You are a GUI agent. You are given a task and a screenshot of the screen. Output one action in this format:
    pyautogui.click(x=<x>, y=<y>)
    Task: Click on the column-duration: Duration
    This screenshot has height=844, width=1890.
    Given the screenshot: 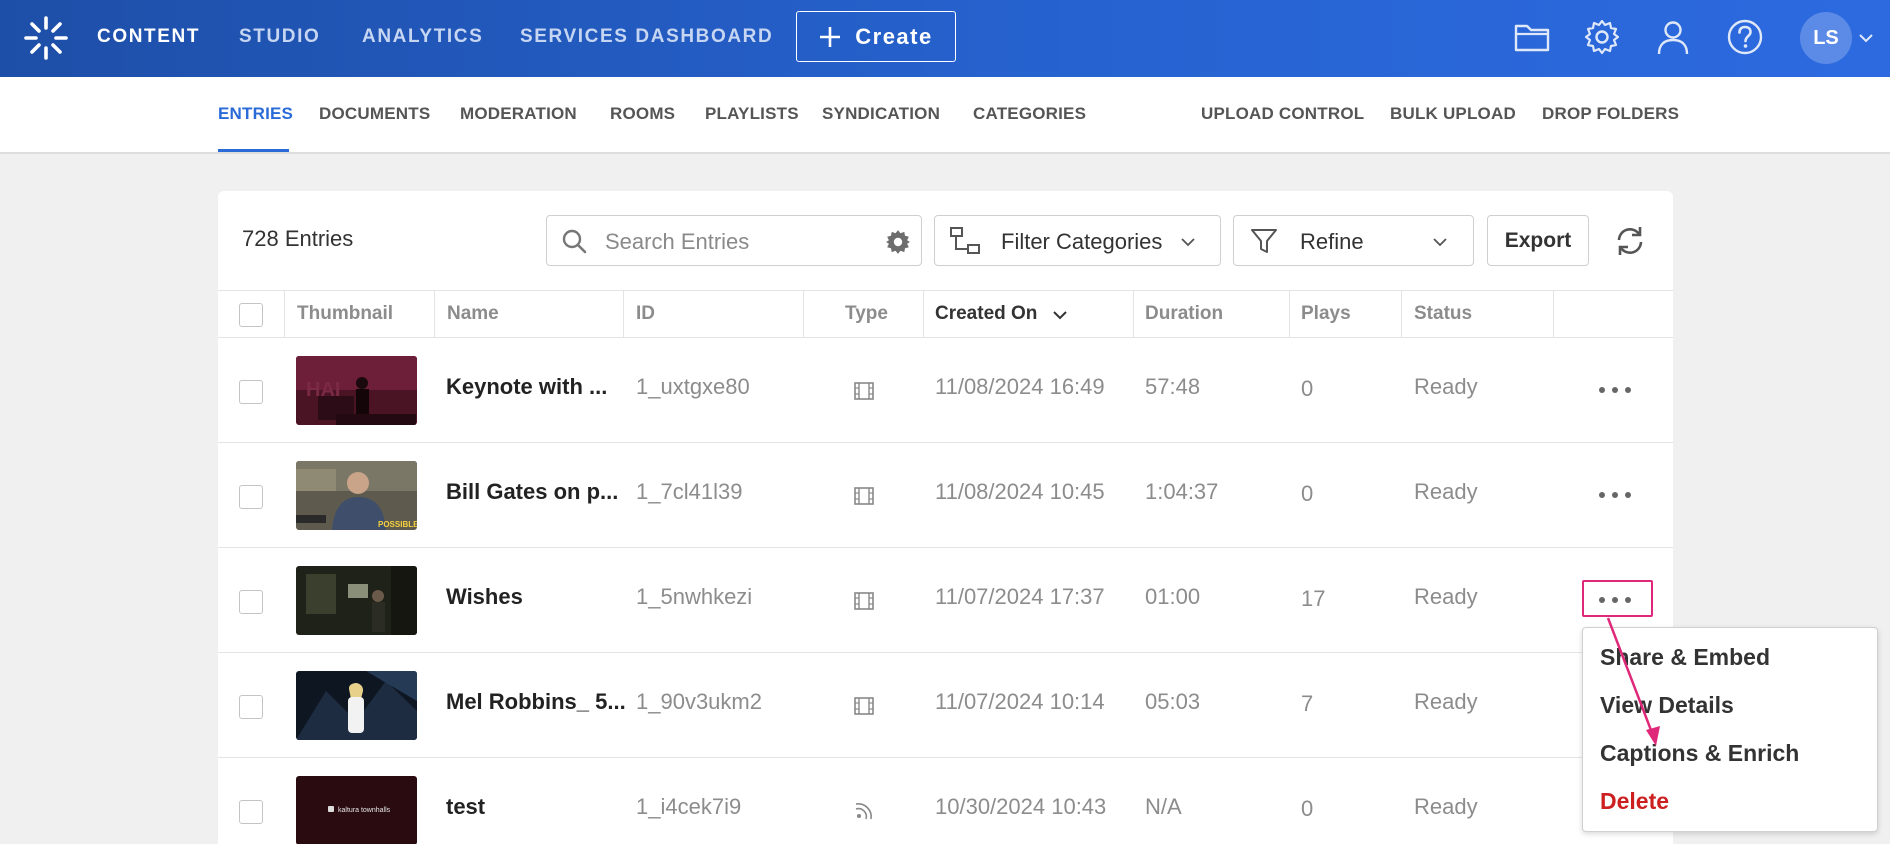 What is the action you would take?
    pyautogui.click(x=1184, y=314)
    